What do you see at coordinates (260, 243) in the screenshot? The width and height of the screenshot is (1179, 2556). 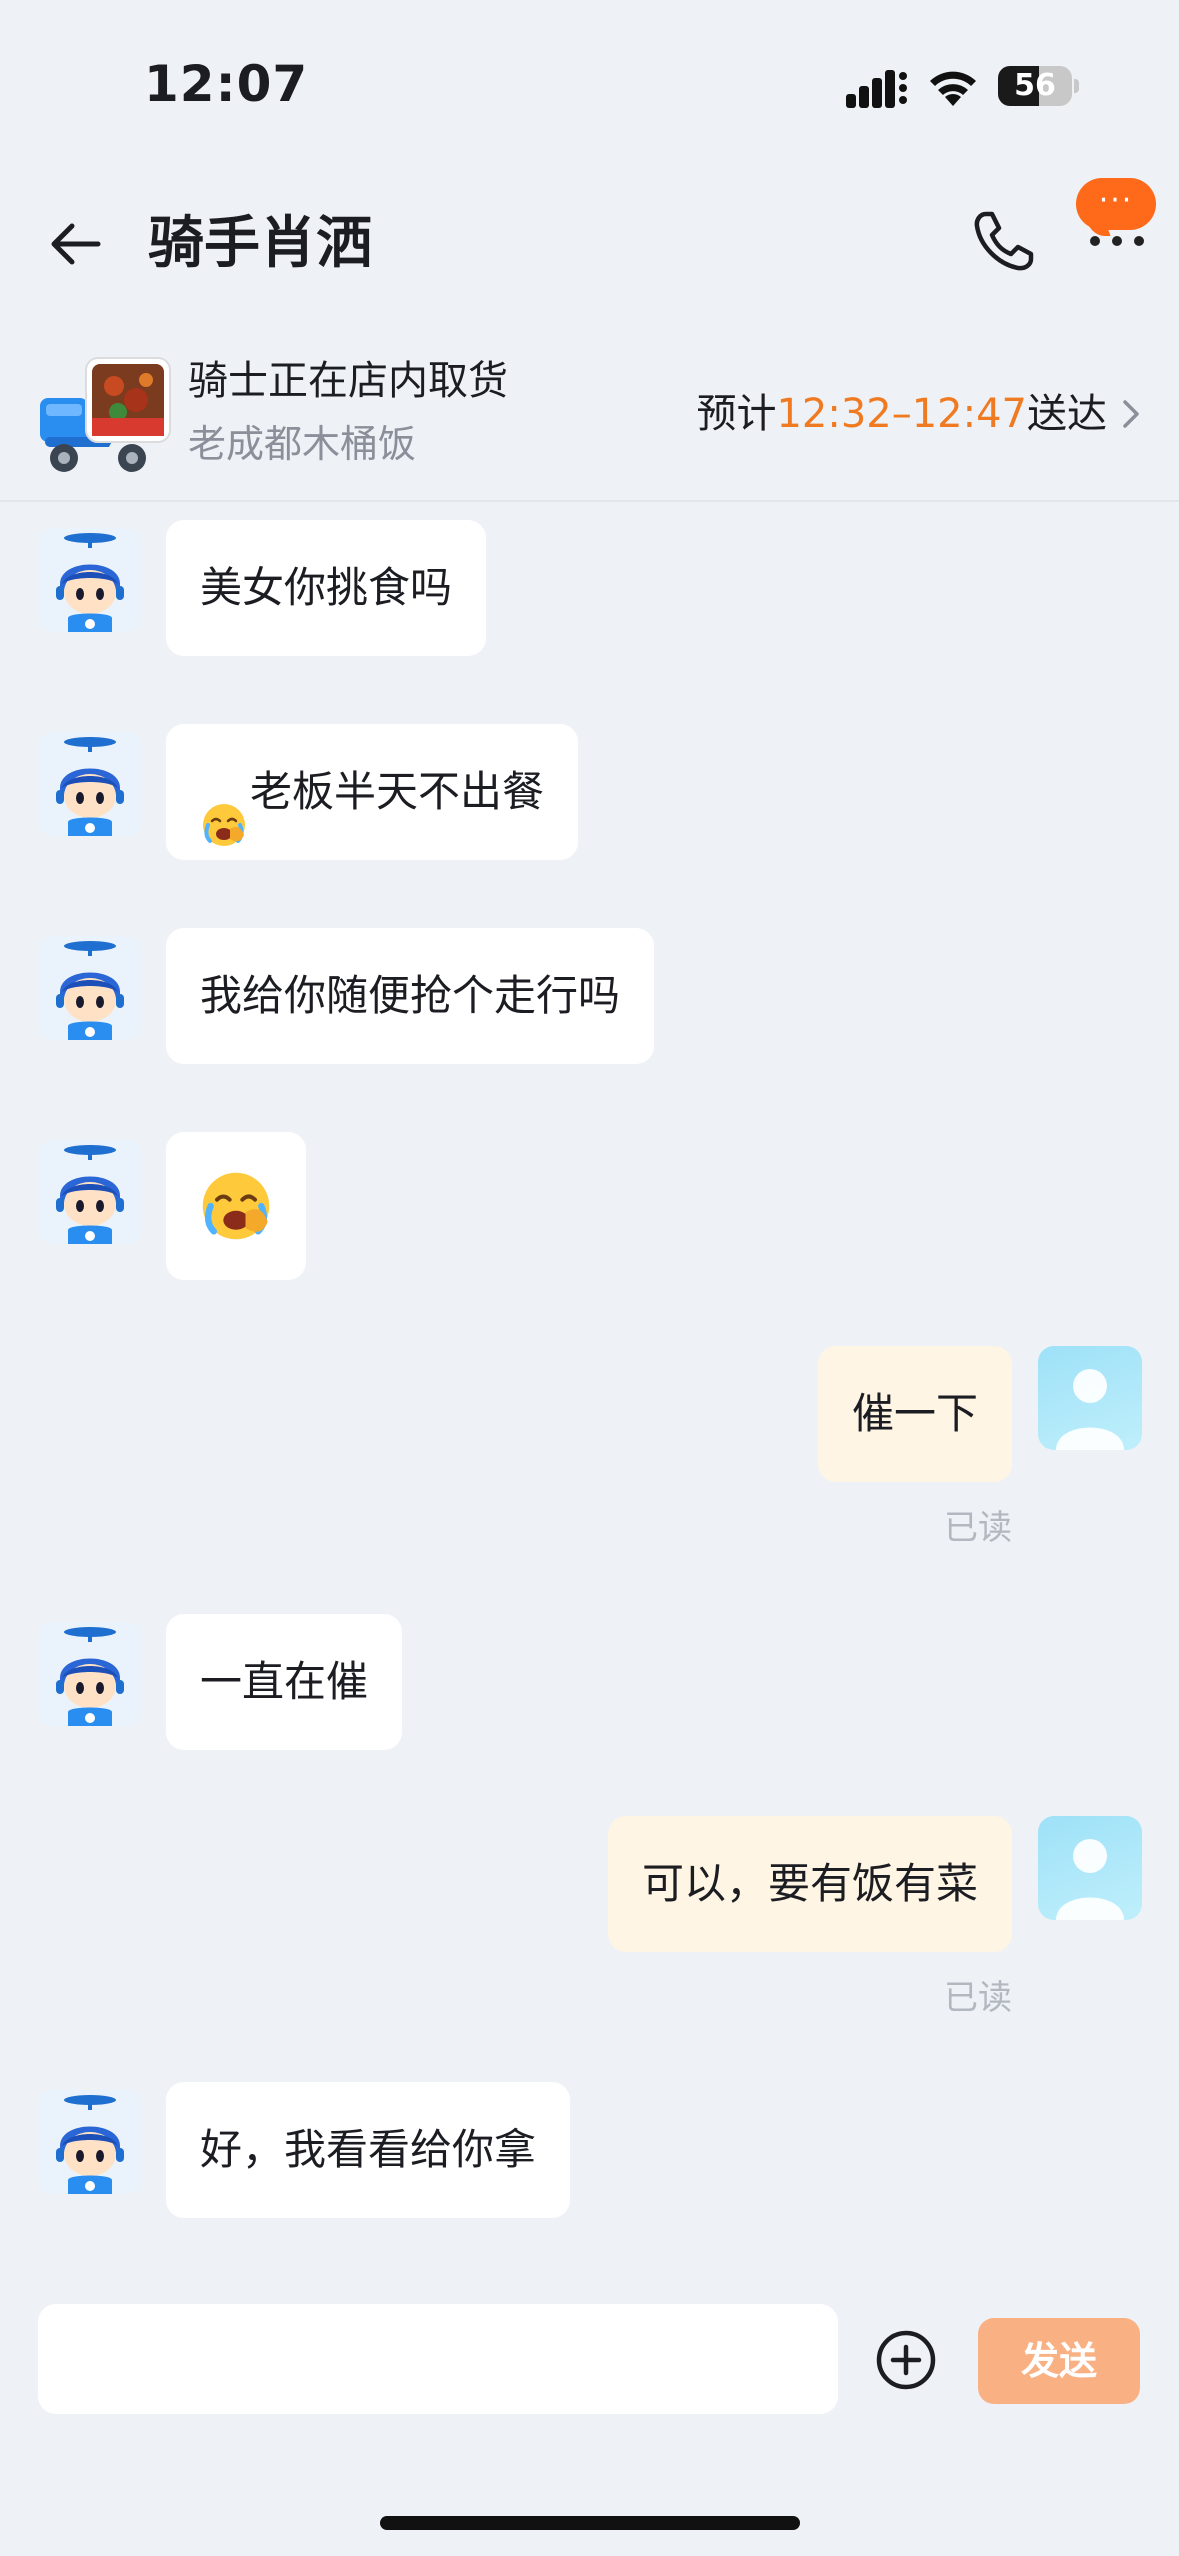 I see `page-title: 骑手肖洒` at bounding box center [260, 243].